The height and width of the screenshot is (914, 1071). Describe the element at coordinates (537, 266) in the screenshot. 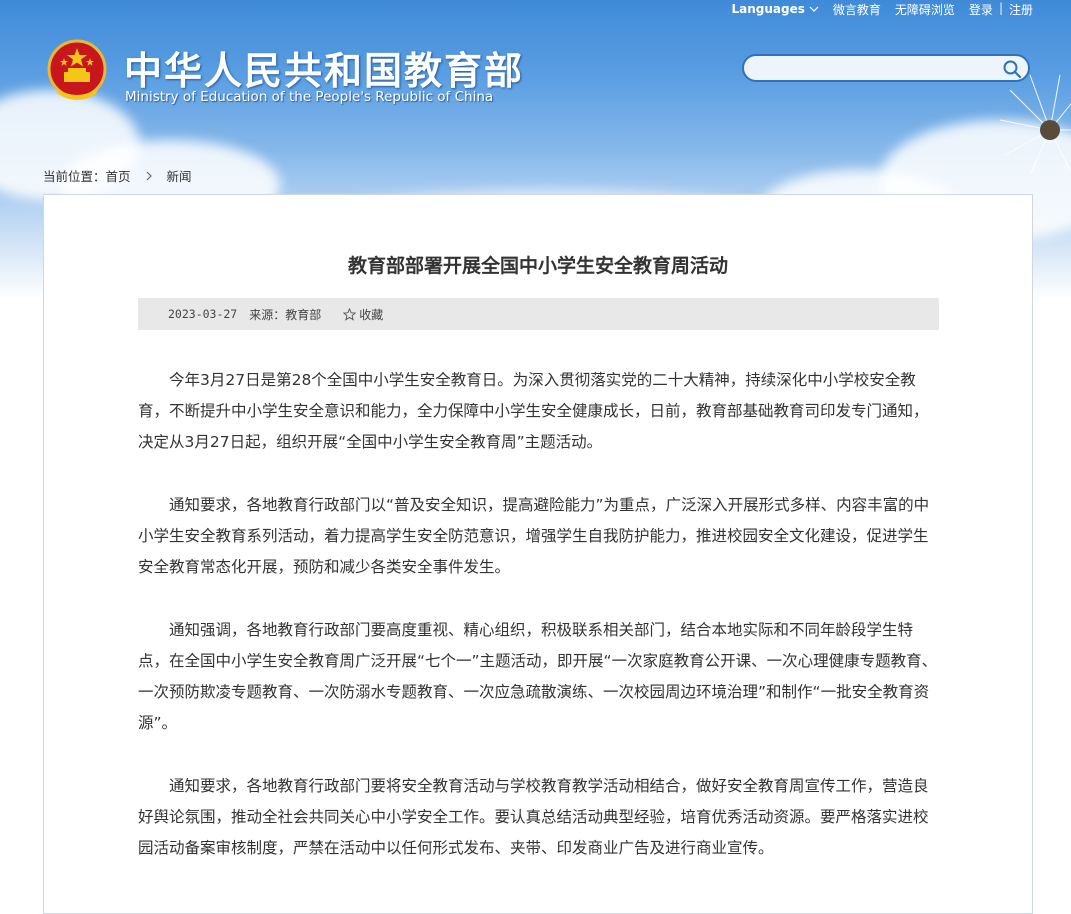

I see `article-title: 教育部部署开展全国中小学生安全教育周活动` at that location.